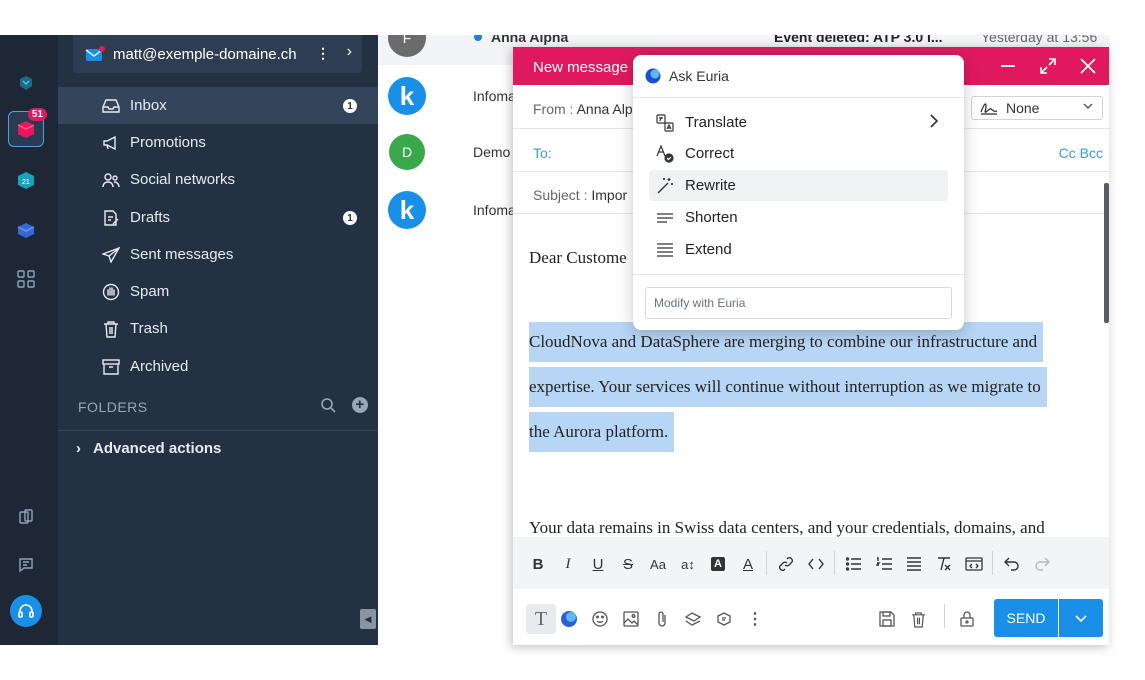  Describe the element at coordinates (688, 564) in the screenshot. I see `line-height-icon: a↕` at that location.